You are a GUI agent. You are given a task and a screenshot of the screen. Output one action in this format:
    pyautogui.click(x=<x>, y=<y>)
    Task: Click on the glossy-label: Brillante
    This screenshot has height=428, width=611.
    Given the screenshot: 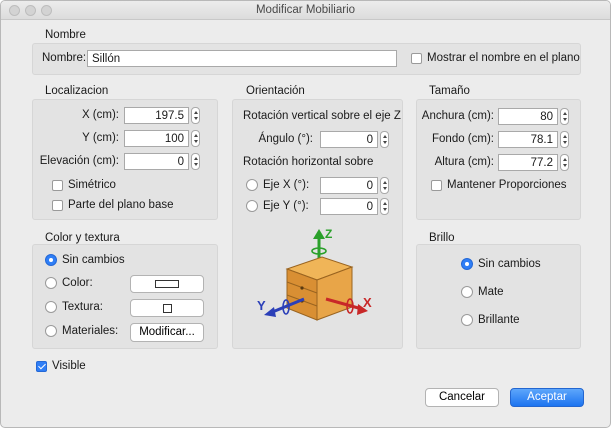 What is the action you would take?
    pyautogui.click(x=499, y=320)
    